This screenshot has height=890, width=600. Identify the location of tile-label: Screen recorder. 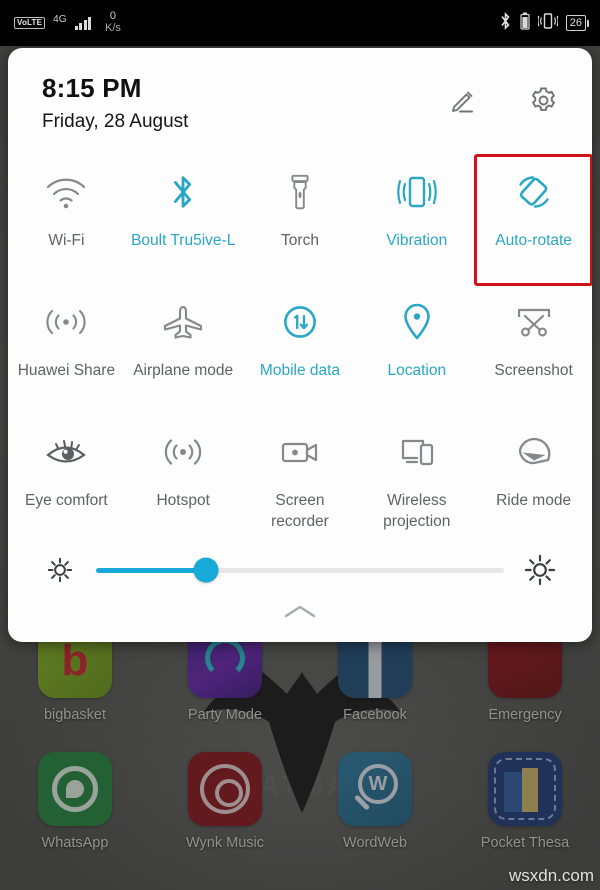
(300, 511).